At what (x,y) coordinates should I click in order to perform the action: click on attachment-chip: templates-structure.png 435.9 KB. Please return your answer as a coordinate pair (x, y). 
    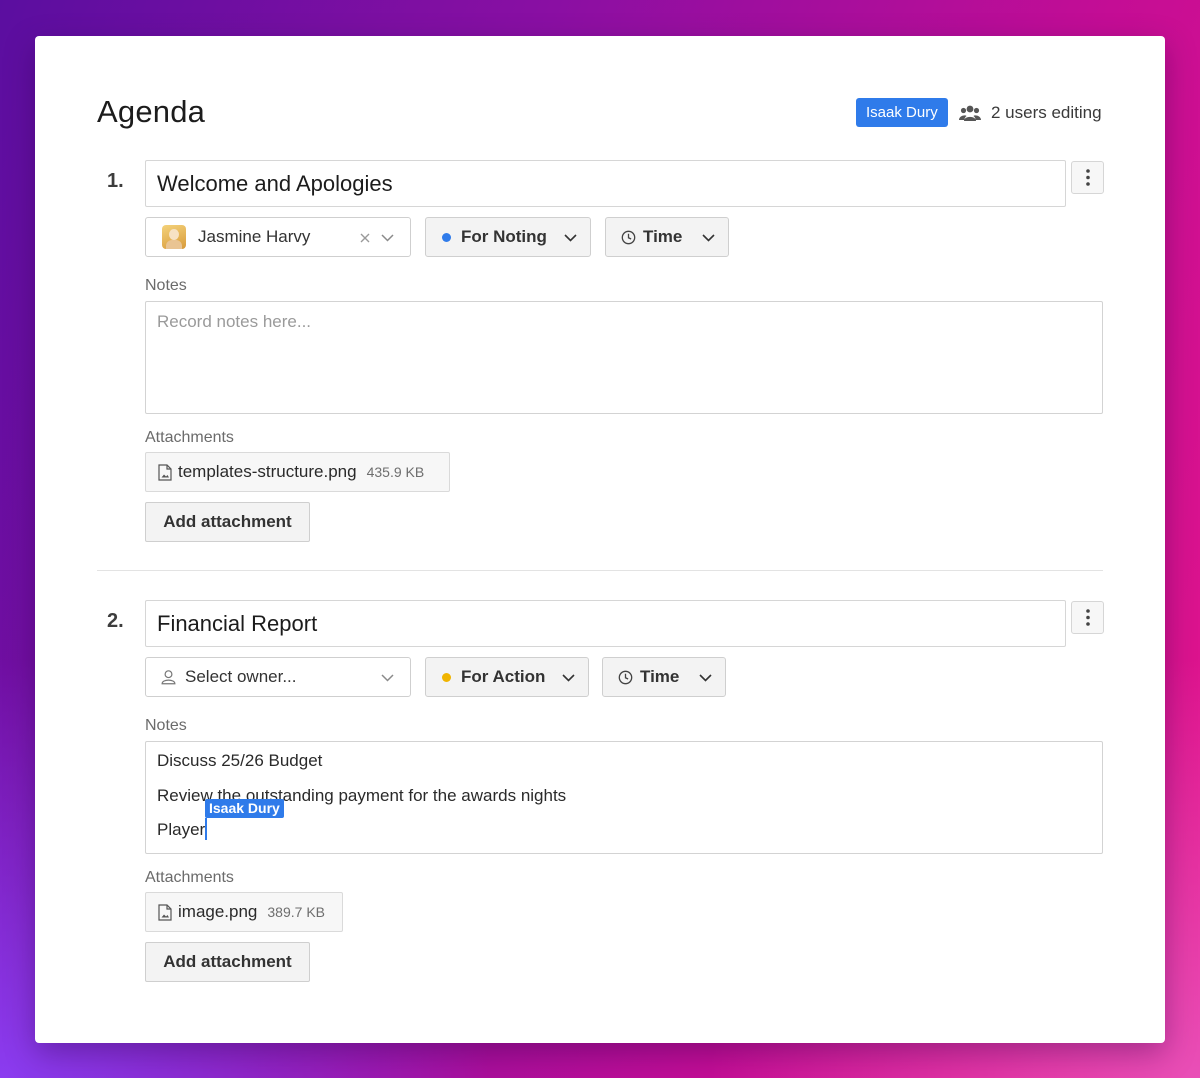
    Looking at the image, I should click on (297, 472).